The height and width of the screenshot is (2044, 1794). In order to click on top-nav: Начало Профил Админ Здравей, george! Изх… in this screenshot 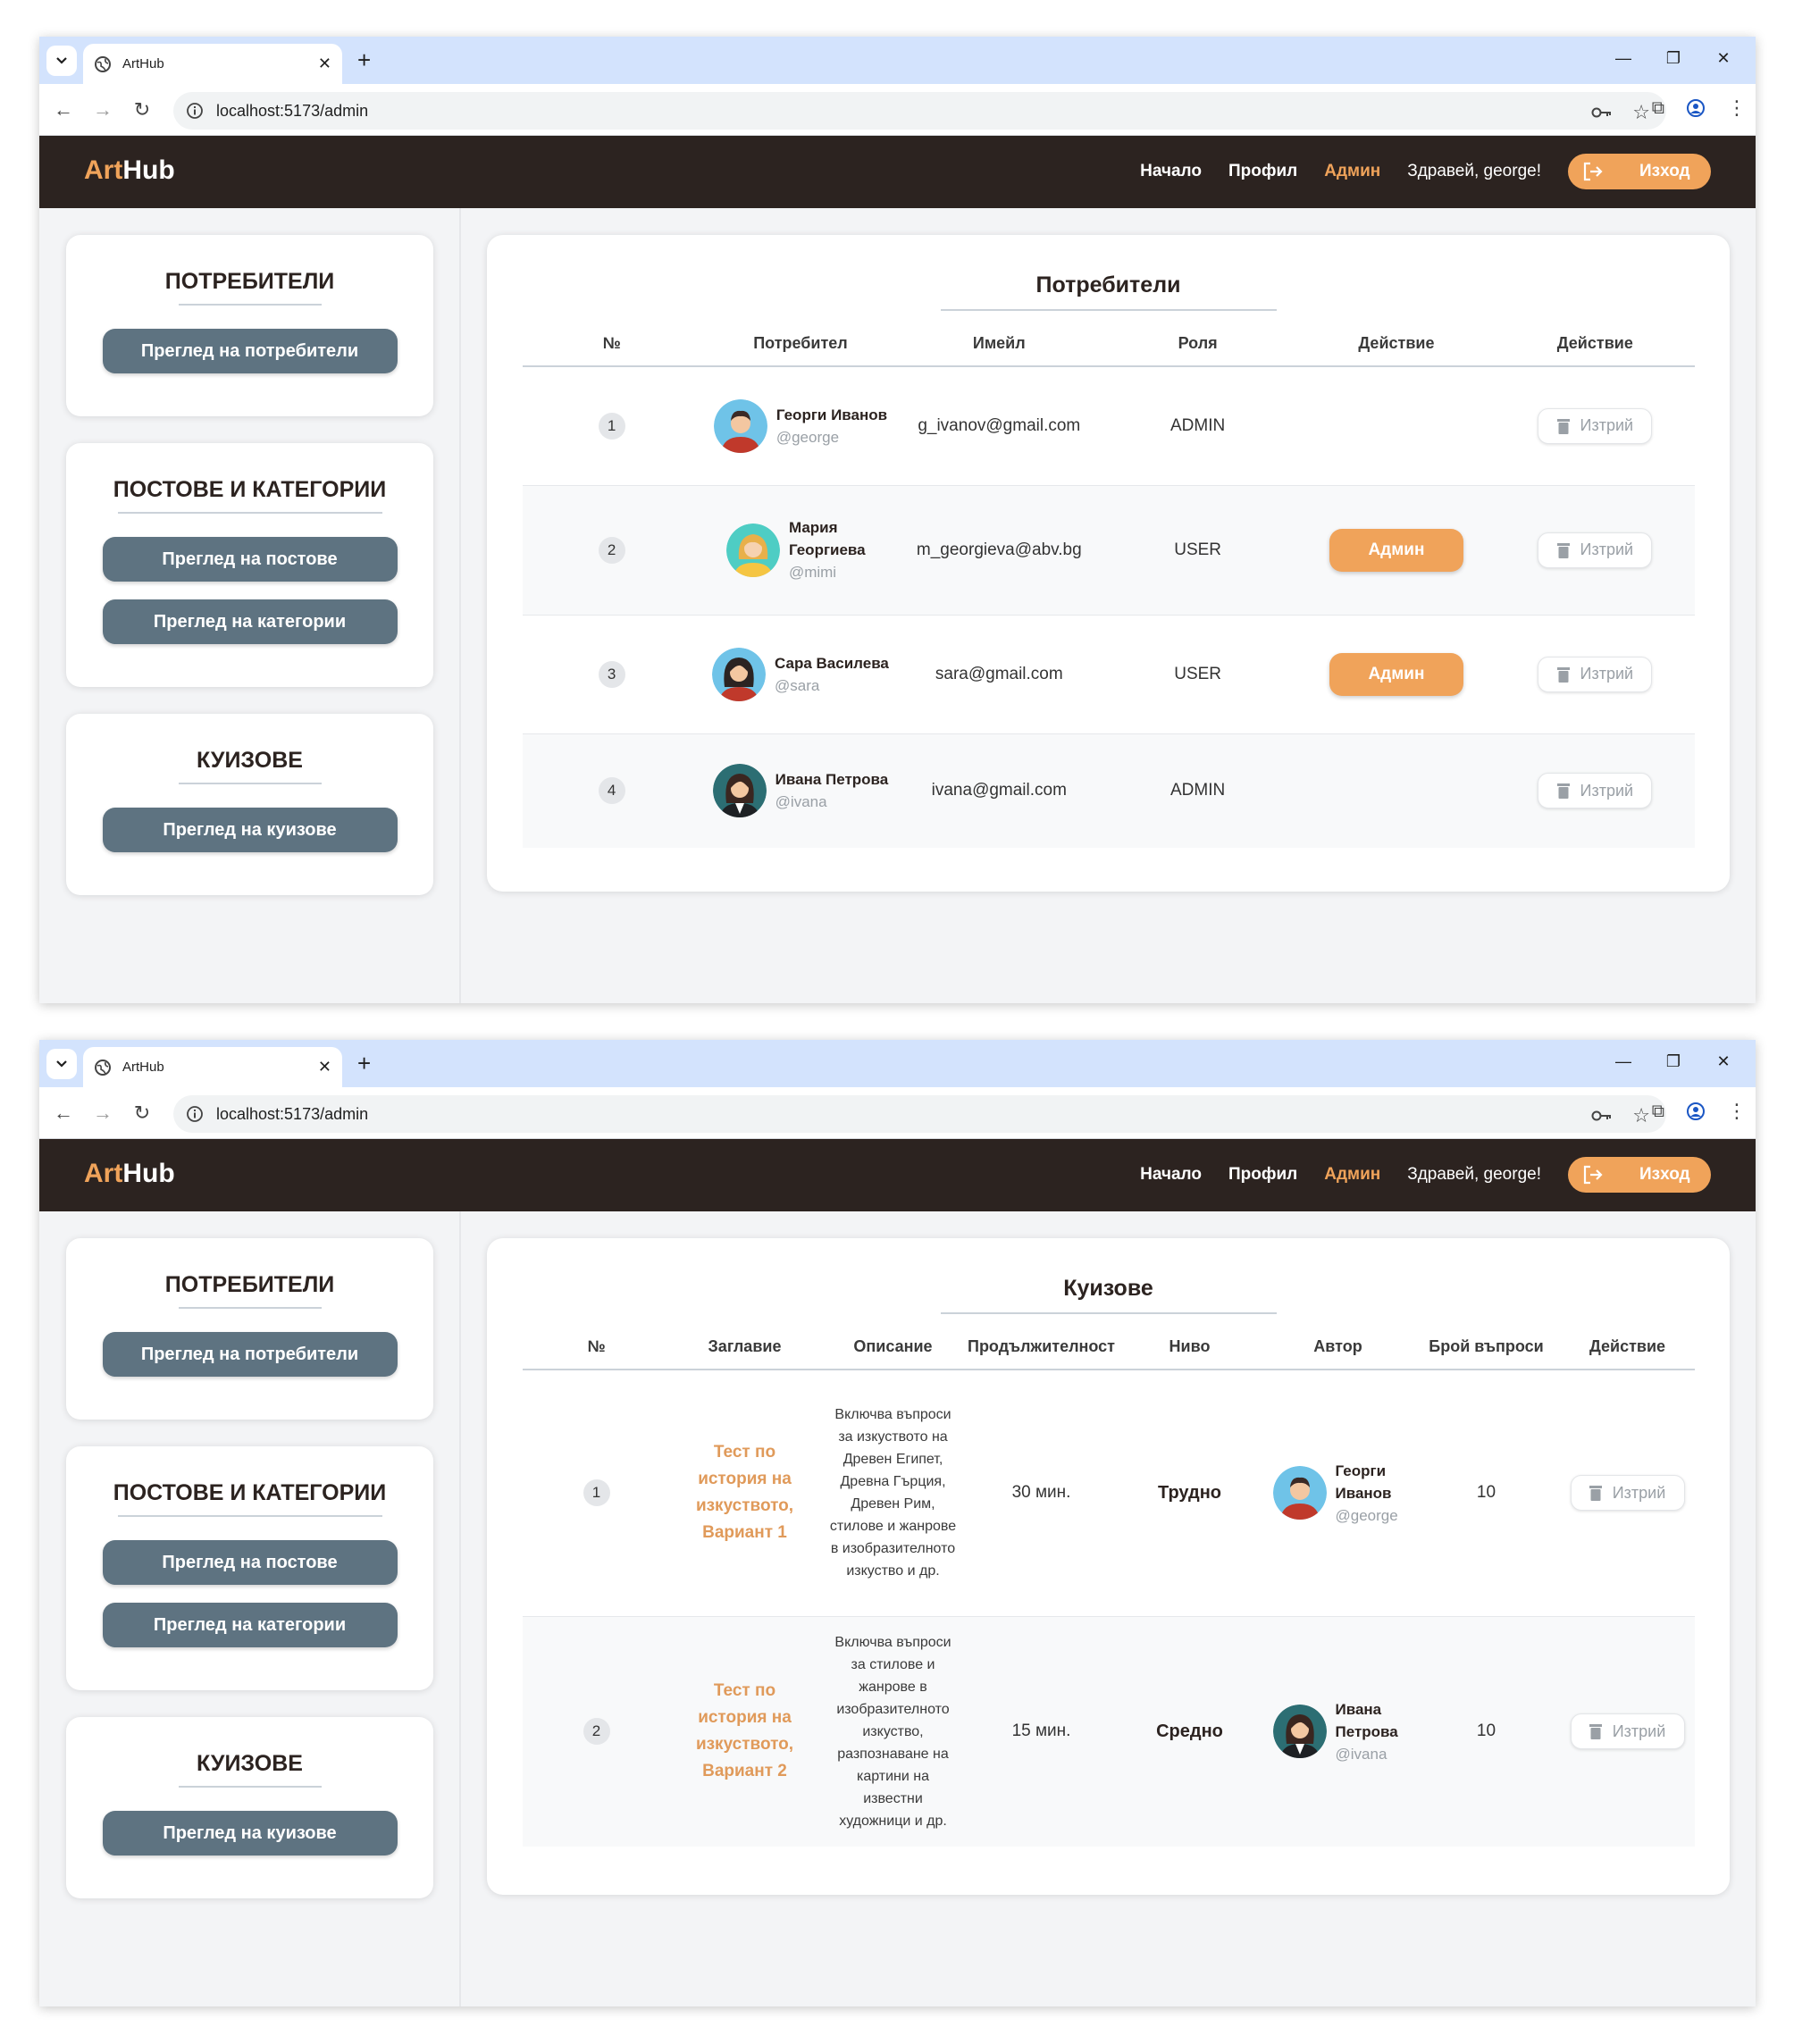, I will do `click(1425, 1175)`.